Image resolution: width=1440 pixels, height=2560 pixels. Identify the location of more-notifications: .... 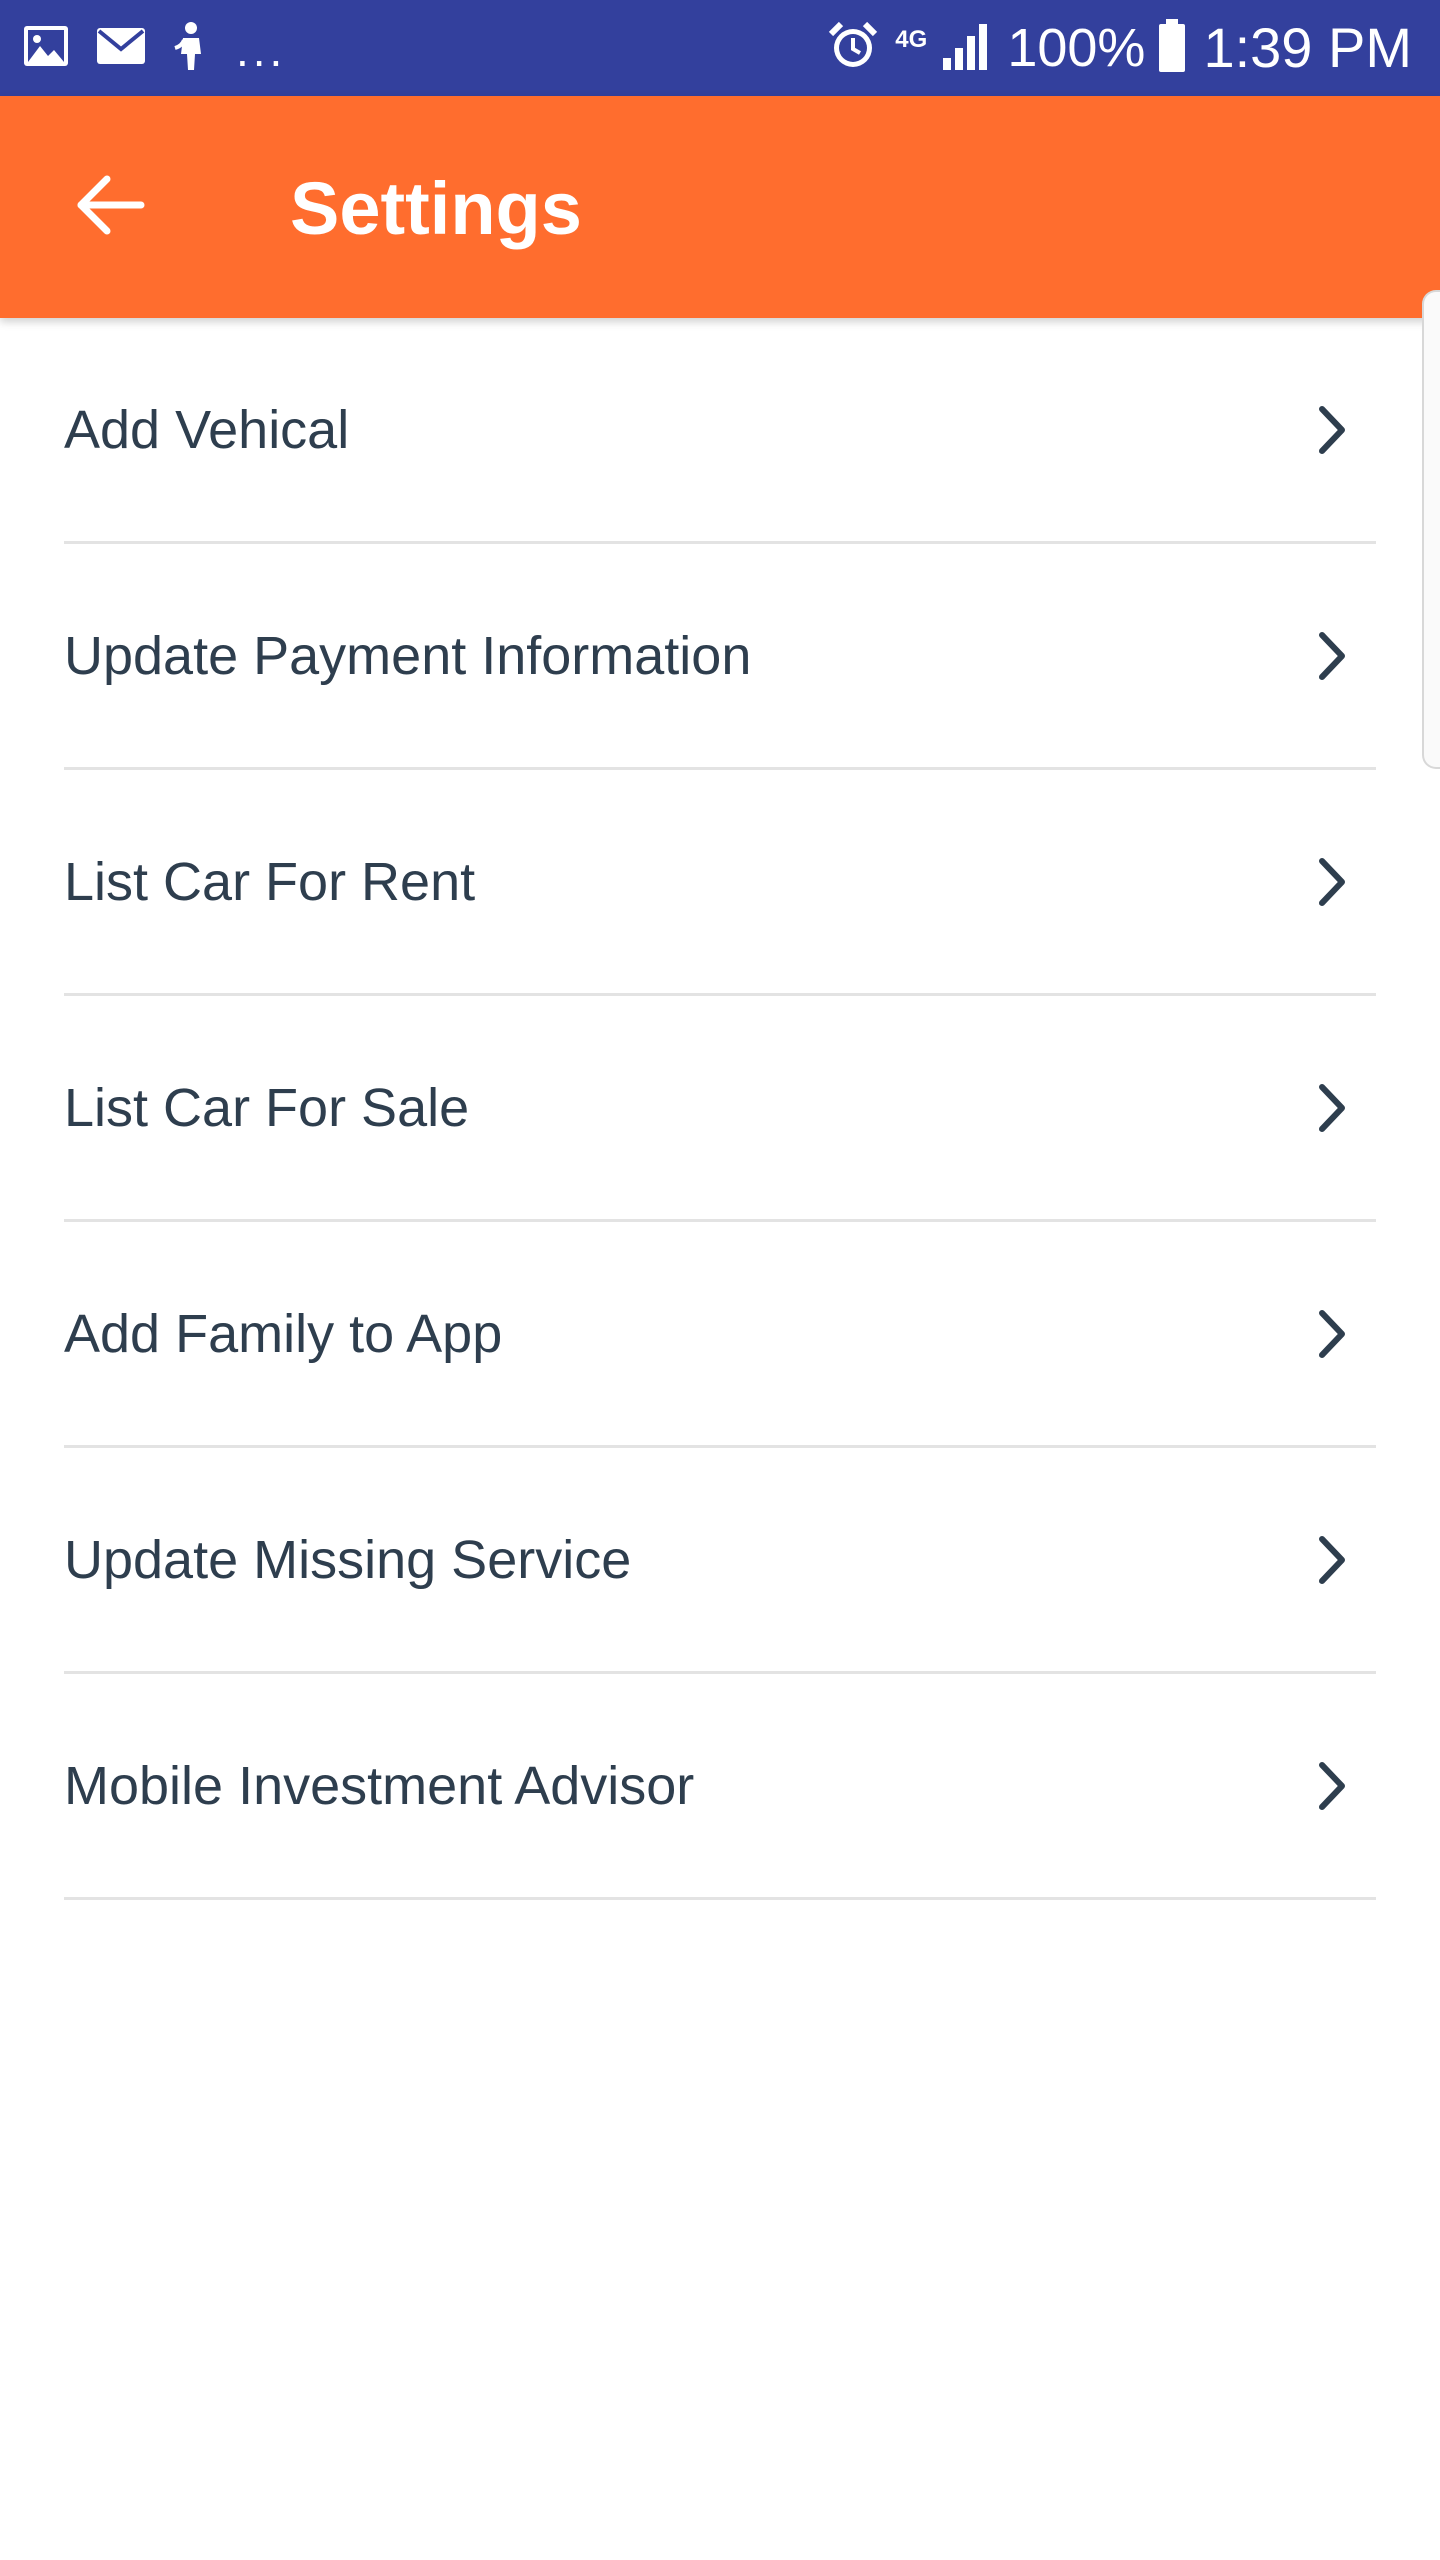
(261, 50).